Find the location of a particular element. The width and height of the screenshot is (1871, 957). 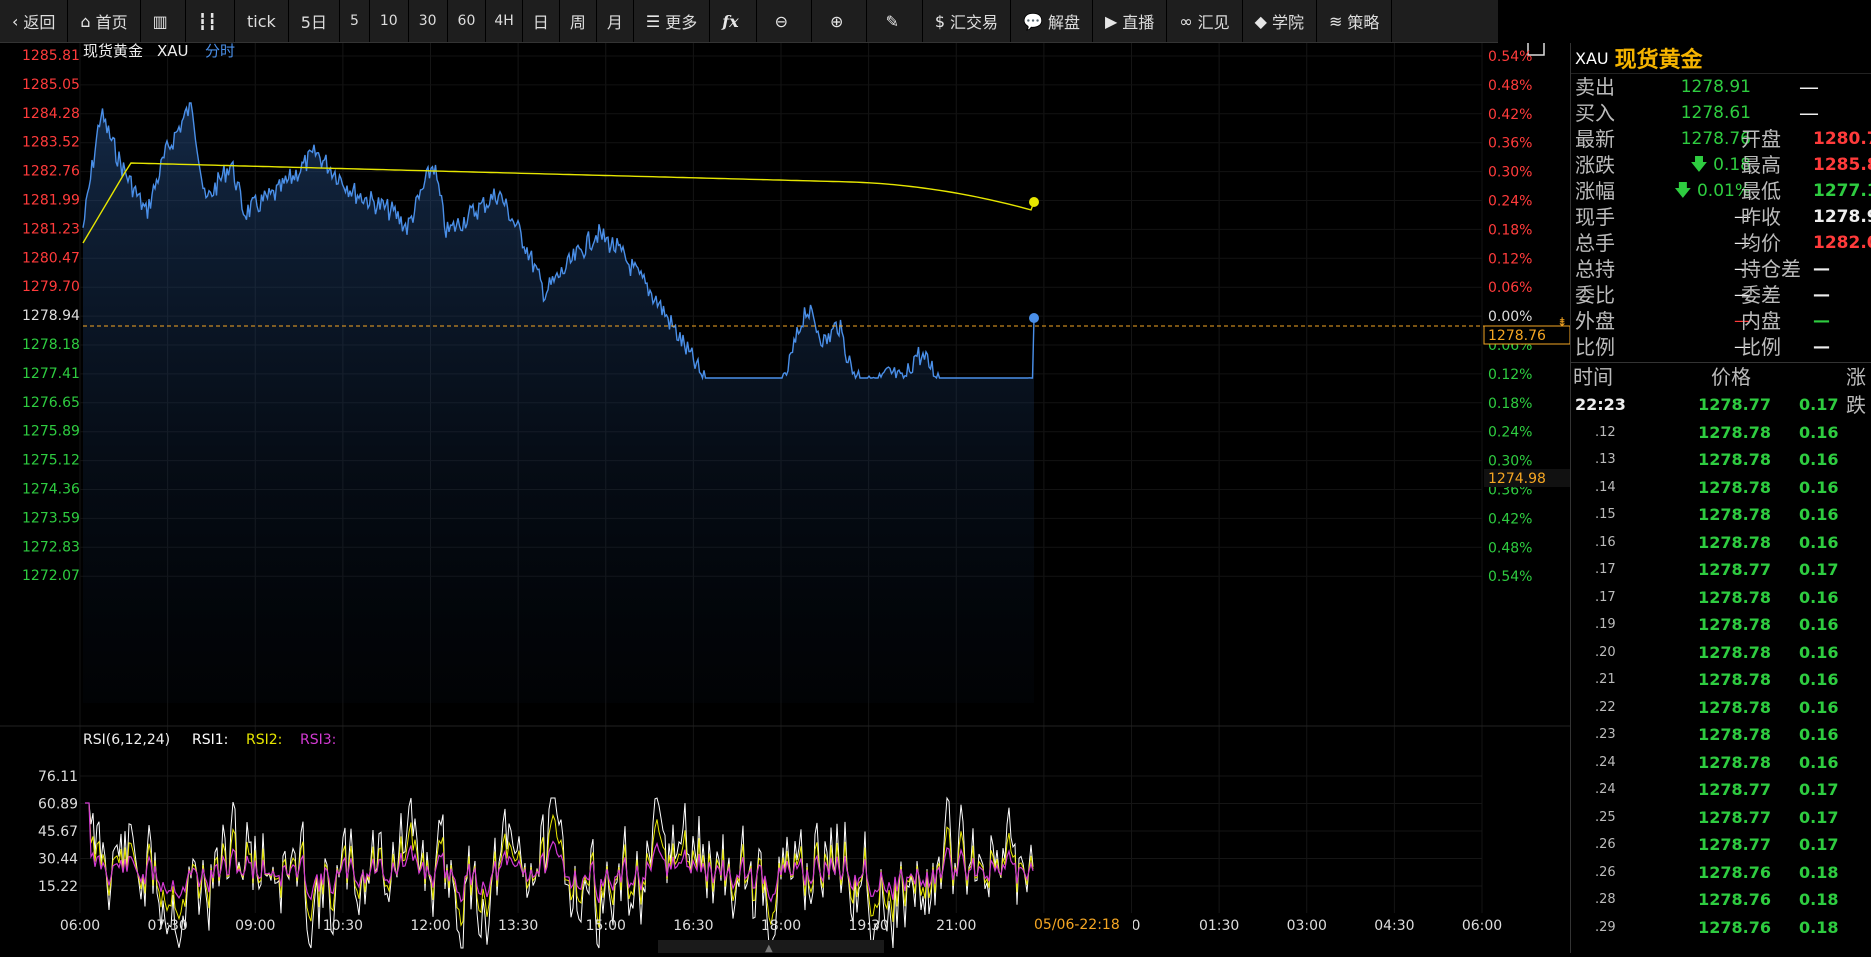

rsi3-label: RSI3: is located at coordinates (318, 740).